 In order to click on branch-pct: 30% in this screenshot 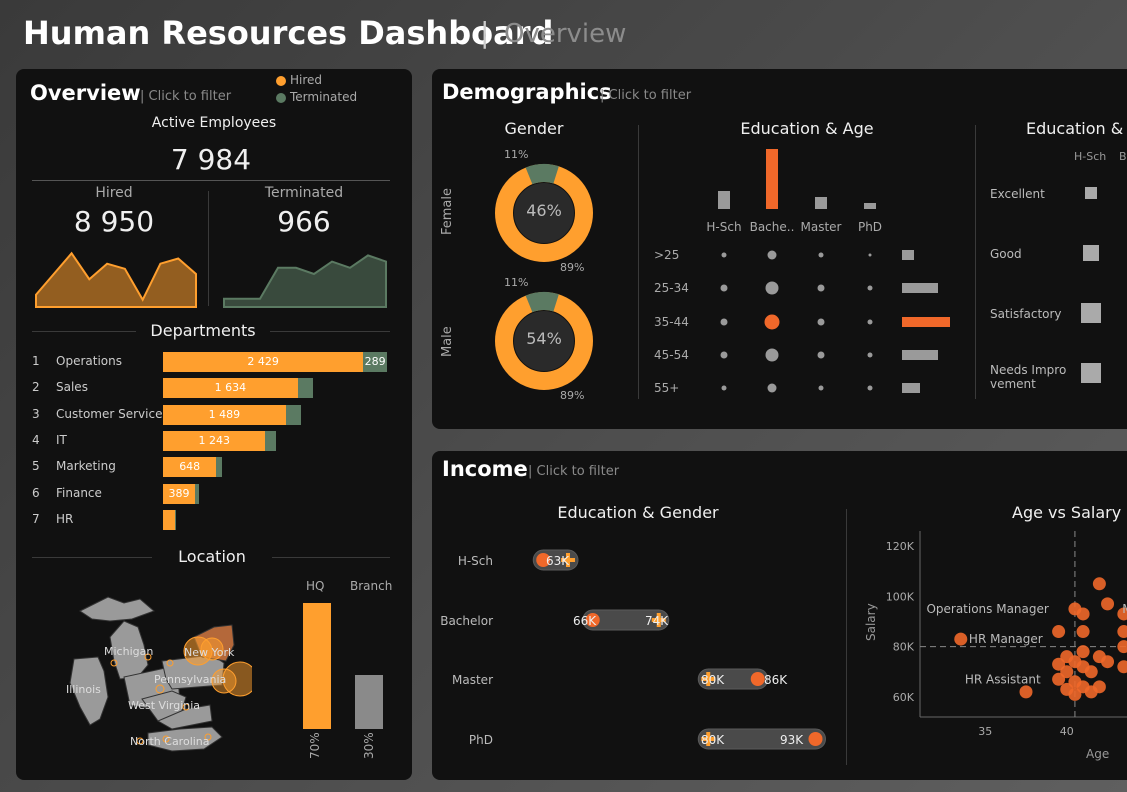, I will do `click(369, 745)`.